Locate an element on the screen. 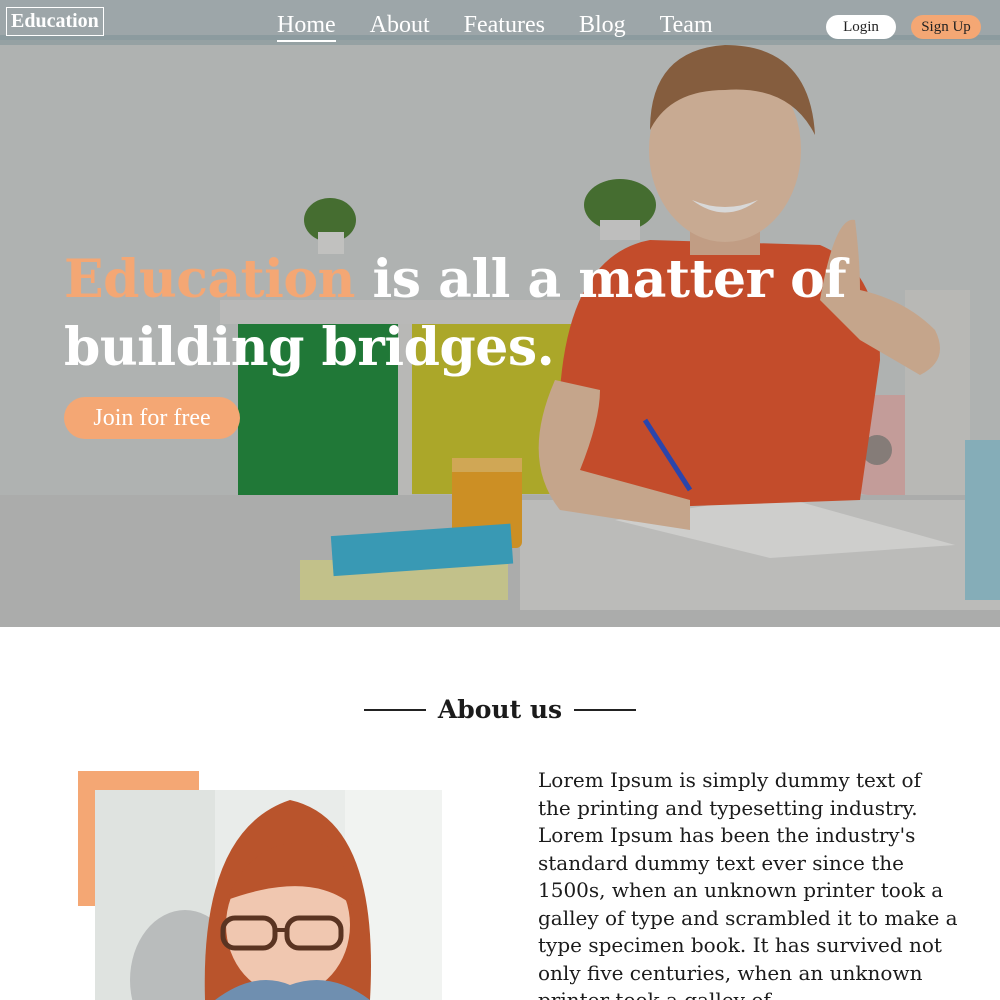 The width and height of the screenshot is (1000, 1000). about-heading: About us is located at coordinates (500, 709).